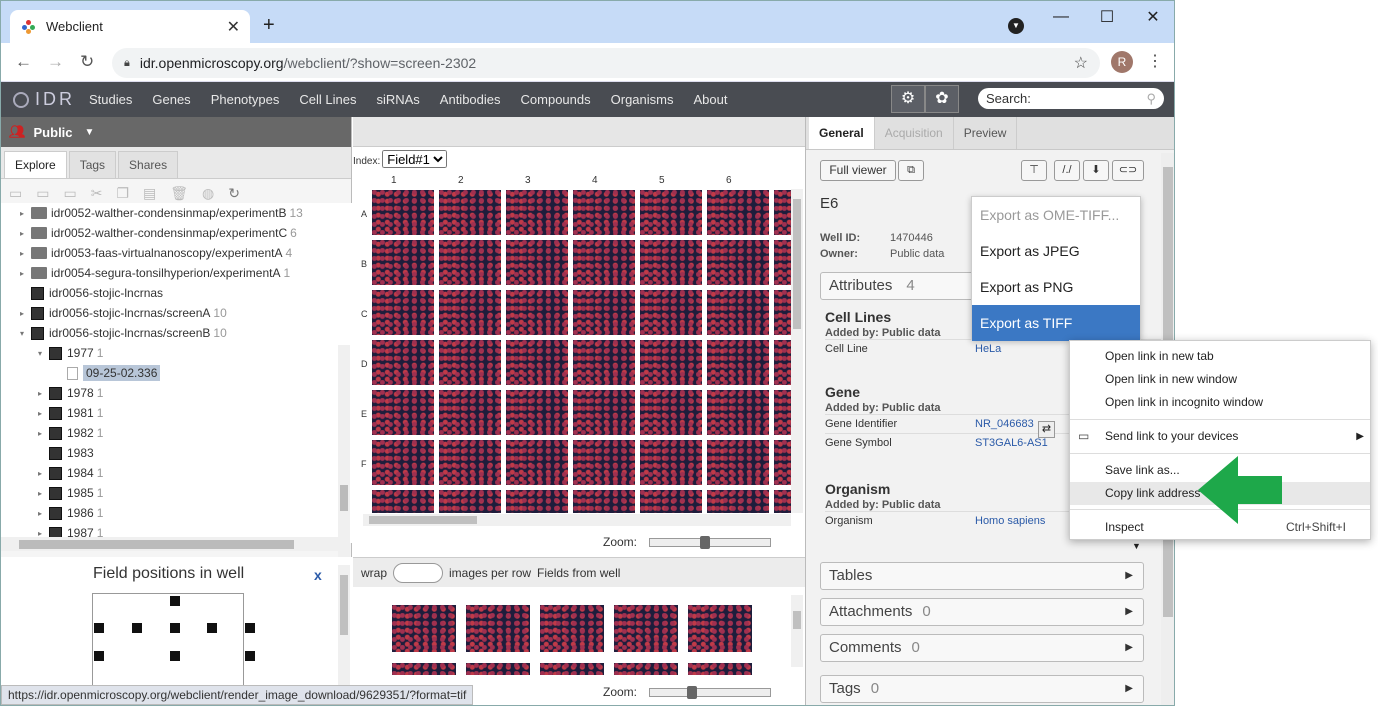 Image resolution: width=1378 pixels, height=706 pixels. Describe the element at coordinates (710, 99) in the screenshot. I see `nav-about: About` at that location.